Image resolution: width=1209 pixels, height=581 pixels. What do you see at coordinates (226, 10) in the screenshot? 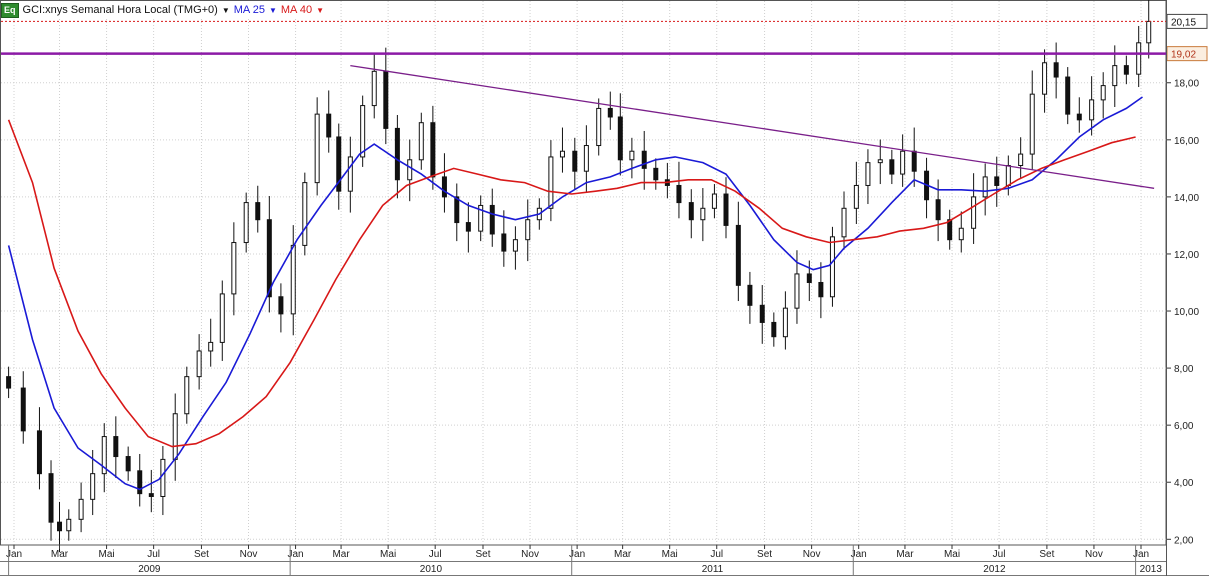
I see `symbol-dropdown-icon: ▼` at bounding box center [226, 10].